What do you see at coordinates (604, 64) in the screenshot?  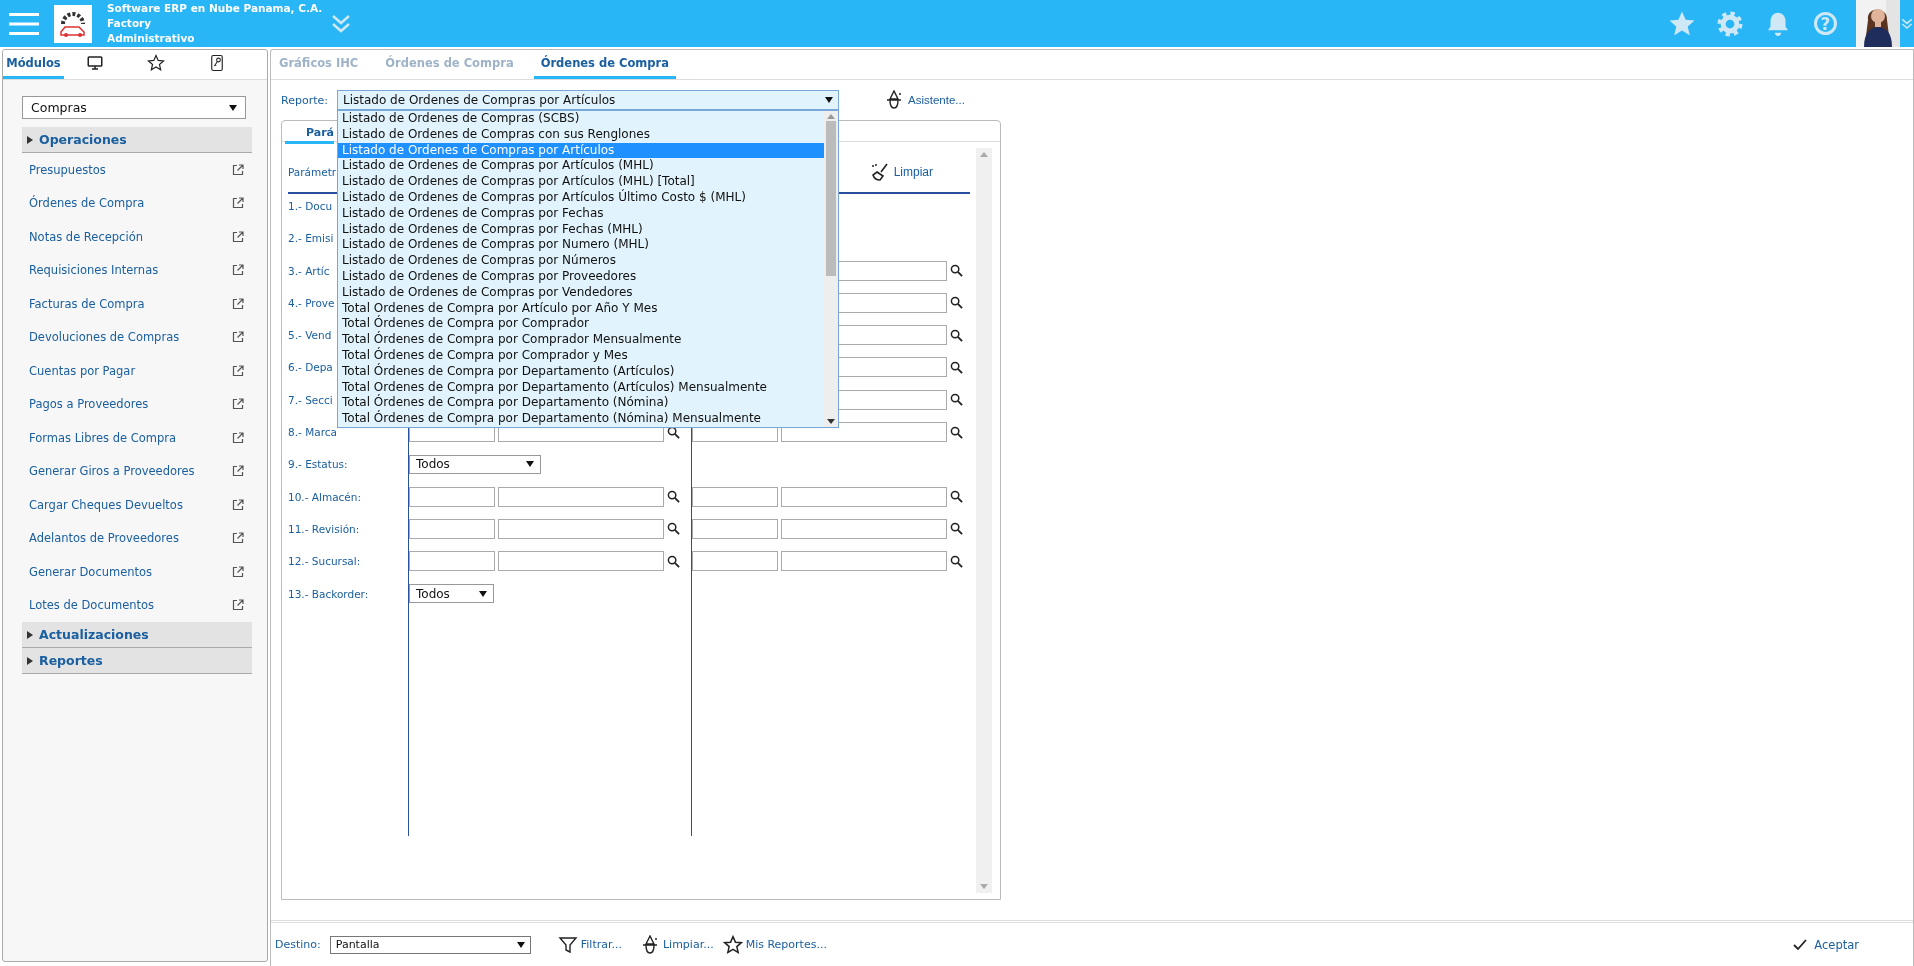 I see `tab: Órdenes de Compra` at bounding box center [604, 64].